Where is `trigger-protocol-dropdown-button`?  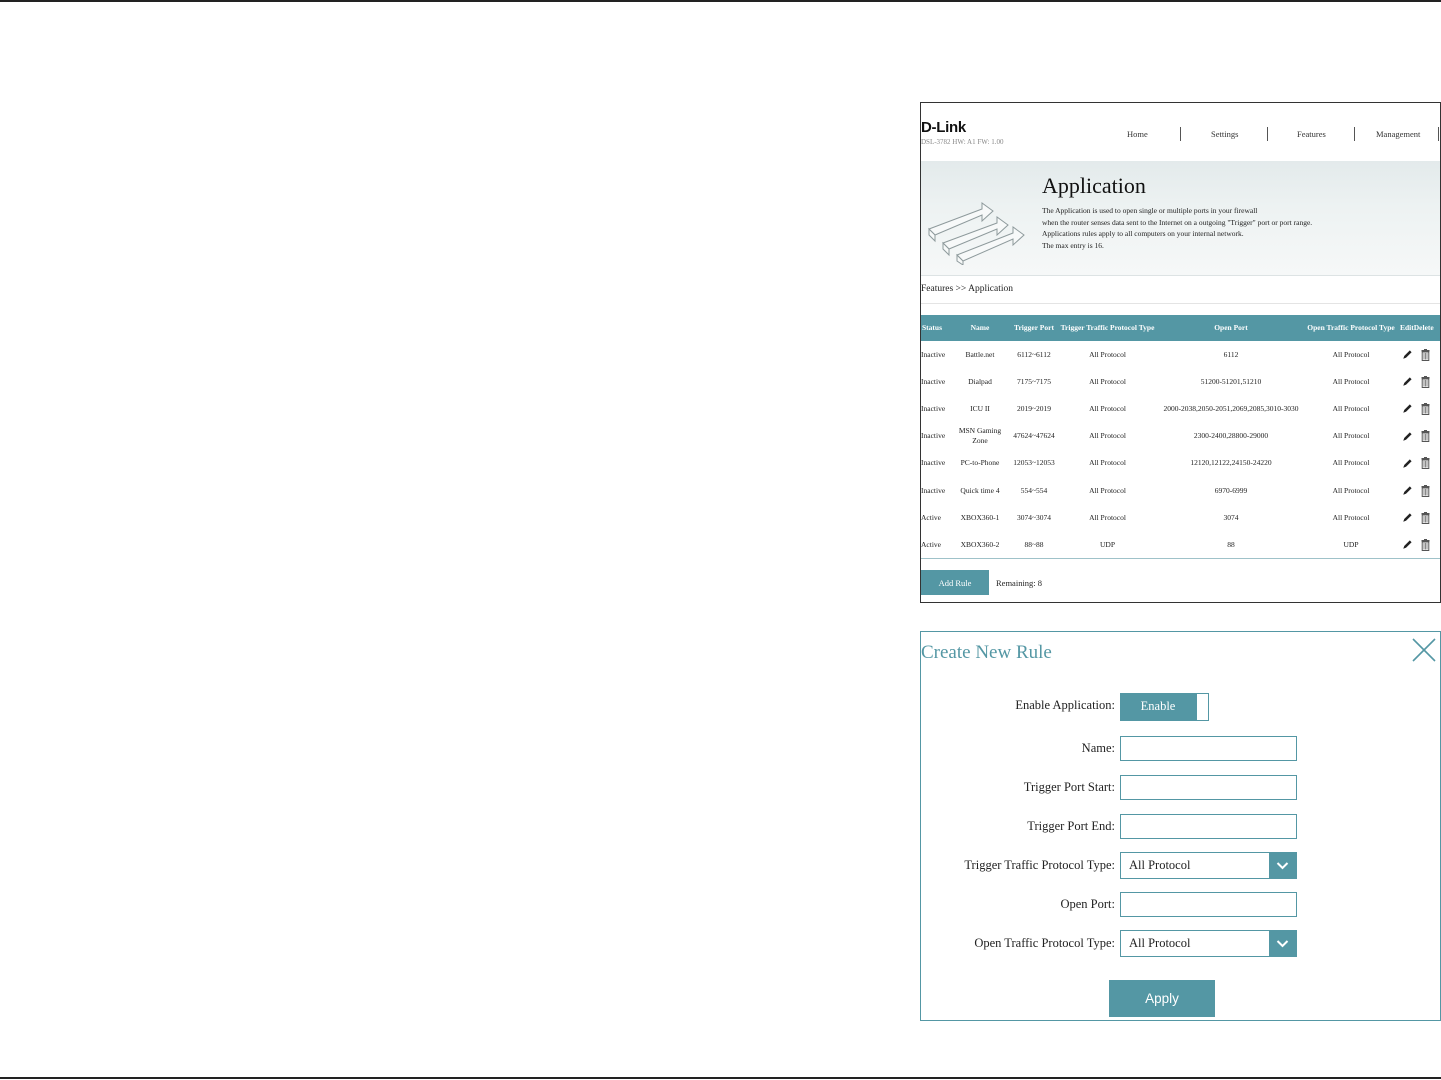
trigger-protocol-dropdown-button is located at coordinates (1282, 865).